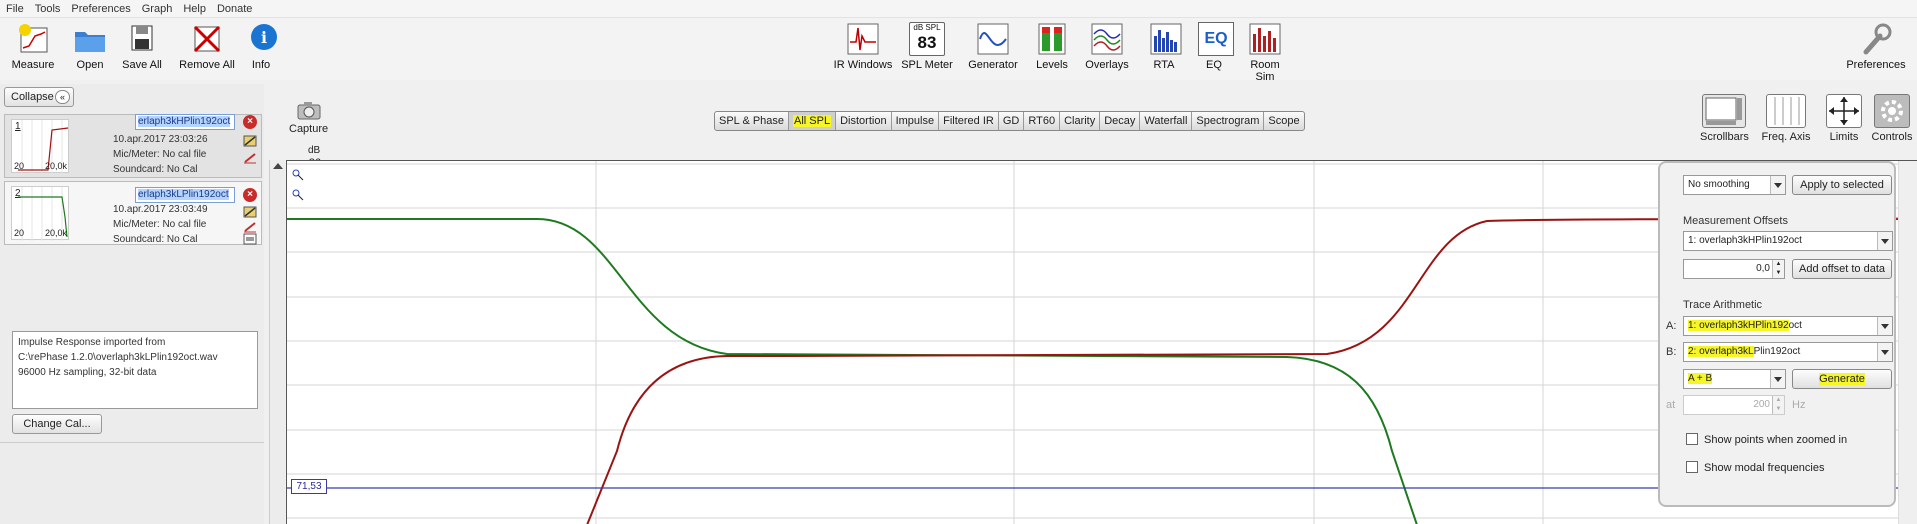 The width and height of the screenshot is (1917, 524). I want to click on vertical-scrollbar-left, so click(277, 342).